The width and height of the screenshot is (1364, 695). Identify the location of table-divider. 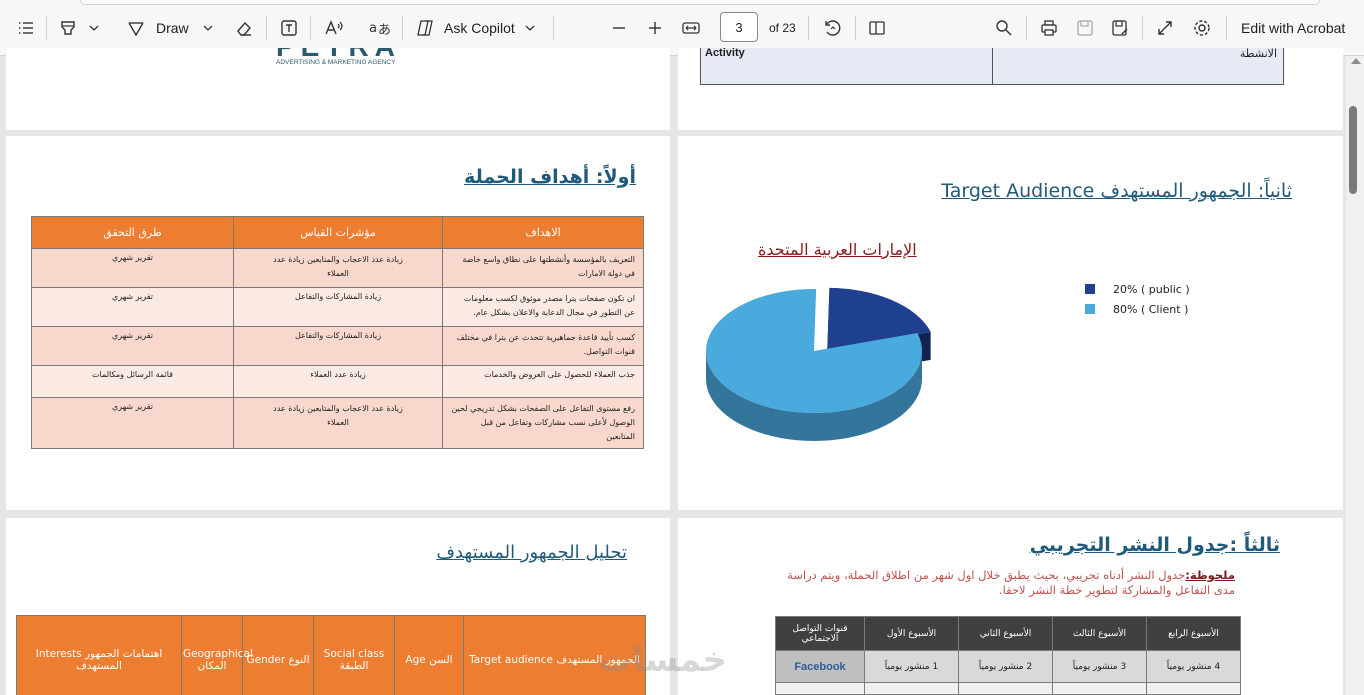
(992, 66).